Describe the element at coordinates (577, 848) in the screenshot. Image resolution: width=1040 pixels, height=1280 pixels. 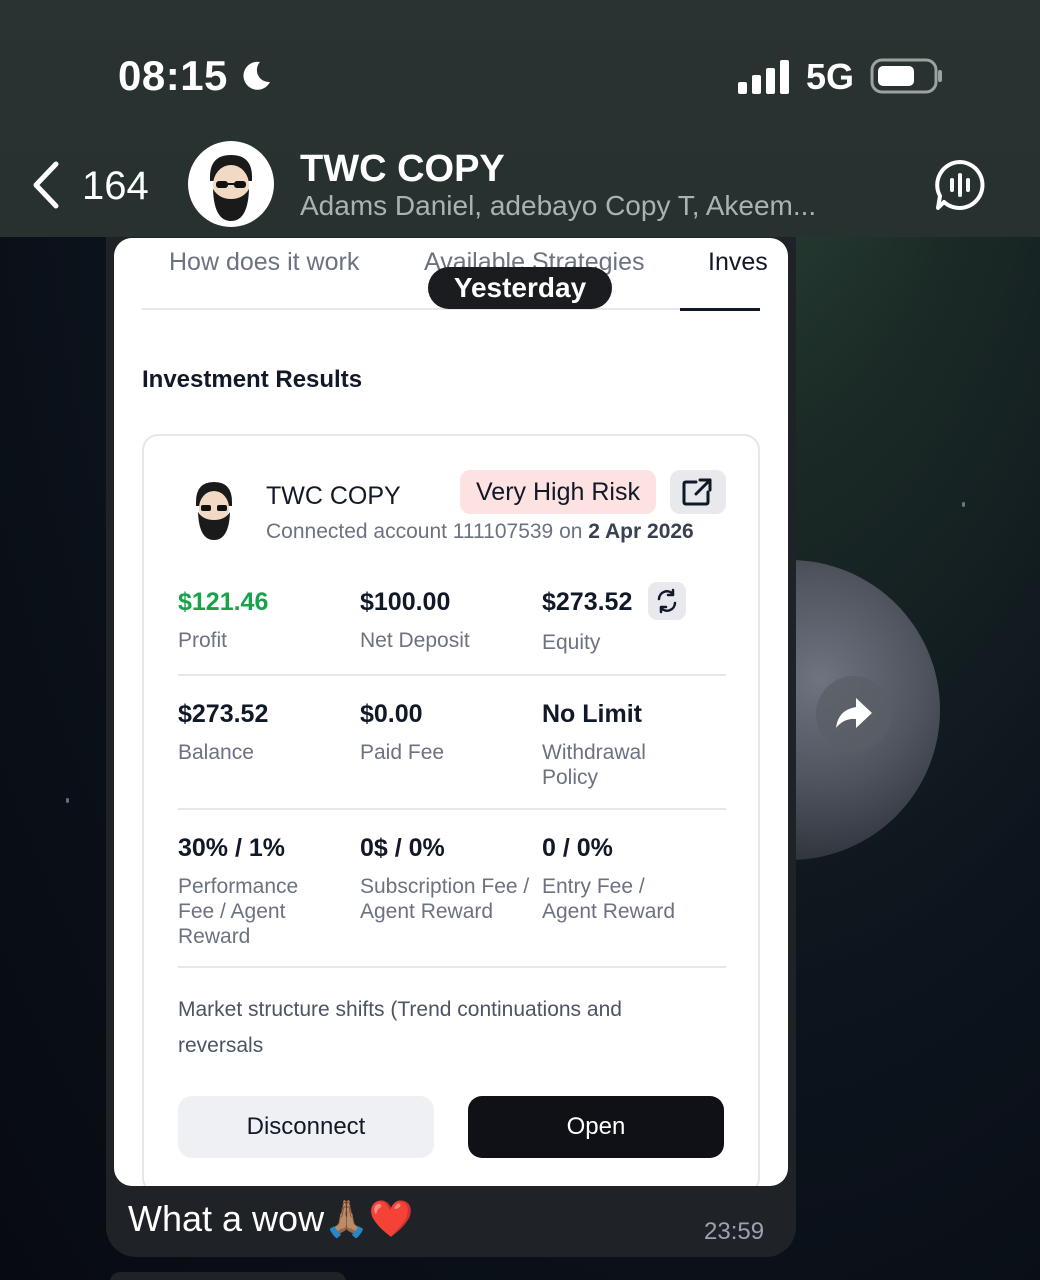
I see `entry-fee-value: 0 / 0%` at that location.